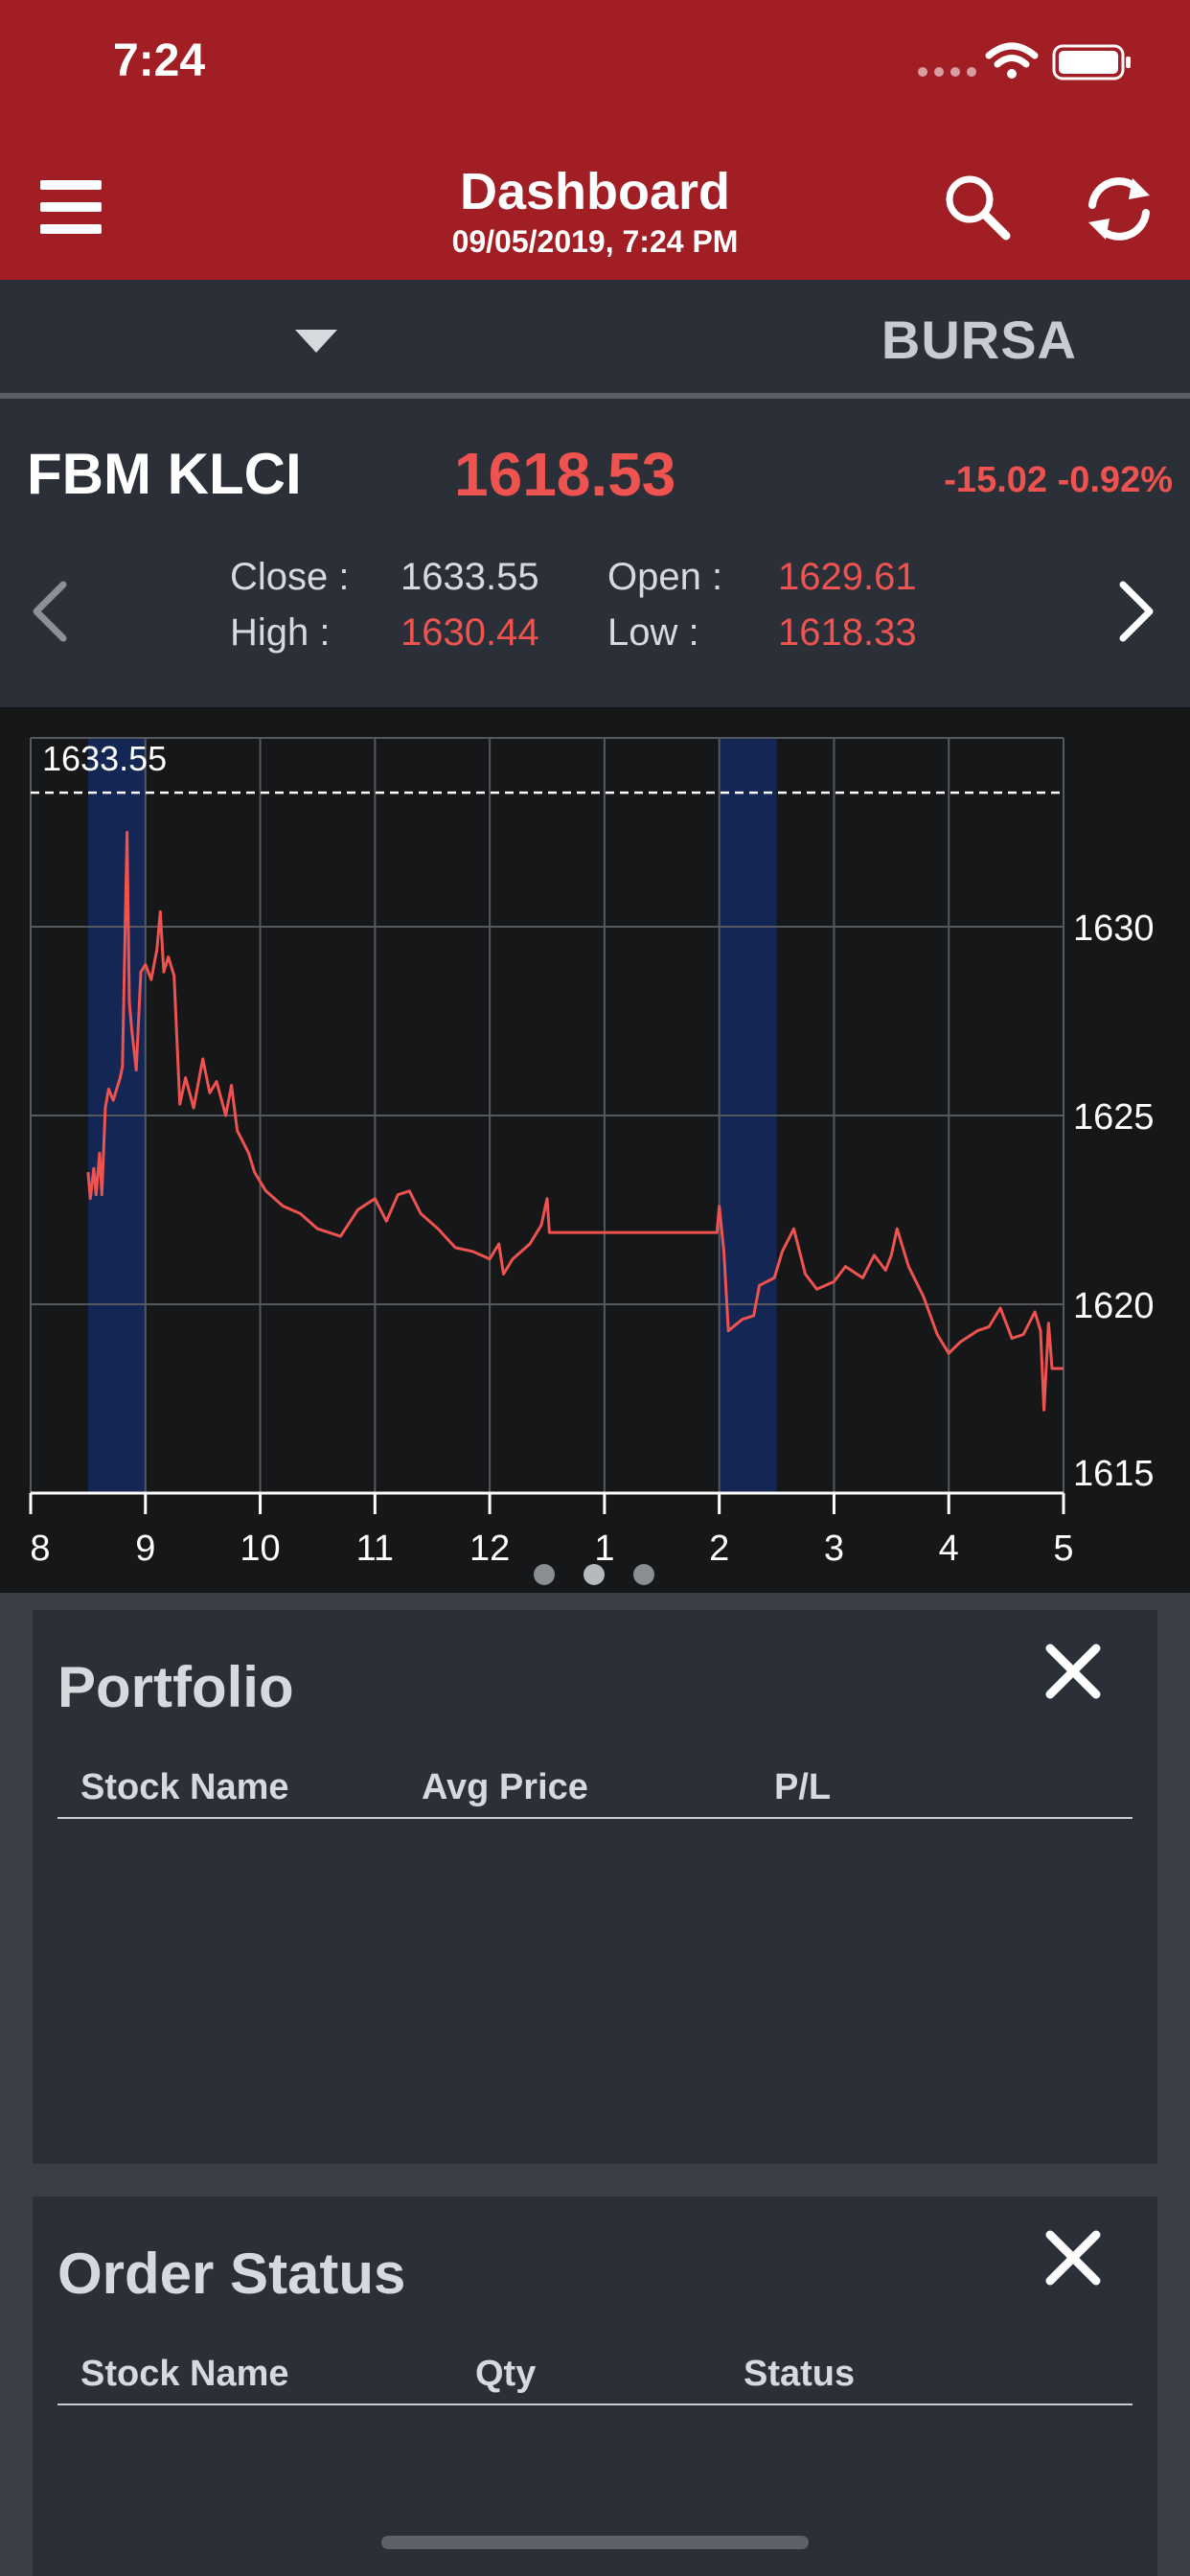 The height and width of the screenshot is (2576, 1190). I want to click on x-tick-label: 9, so click(145, 1549).